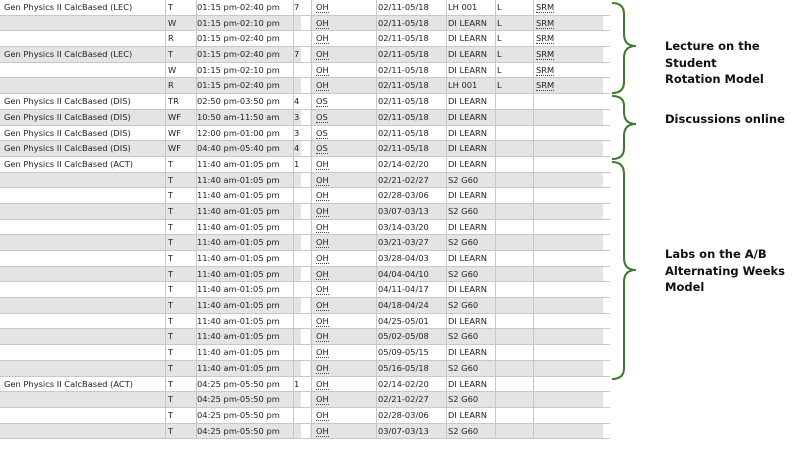 This screenshot has width=800, height=457. Describe the element at coordinates (83, 164) in the screenshot. I see `course-title: Gen Physics II CalcBased (ACT)` at that location.